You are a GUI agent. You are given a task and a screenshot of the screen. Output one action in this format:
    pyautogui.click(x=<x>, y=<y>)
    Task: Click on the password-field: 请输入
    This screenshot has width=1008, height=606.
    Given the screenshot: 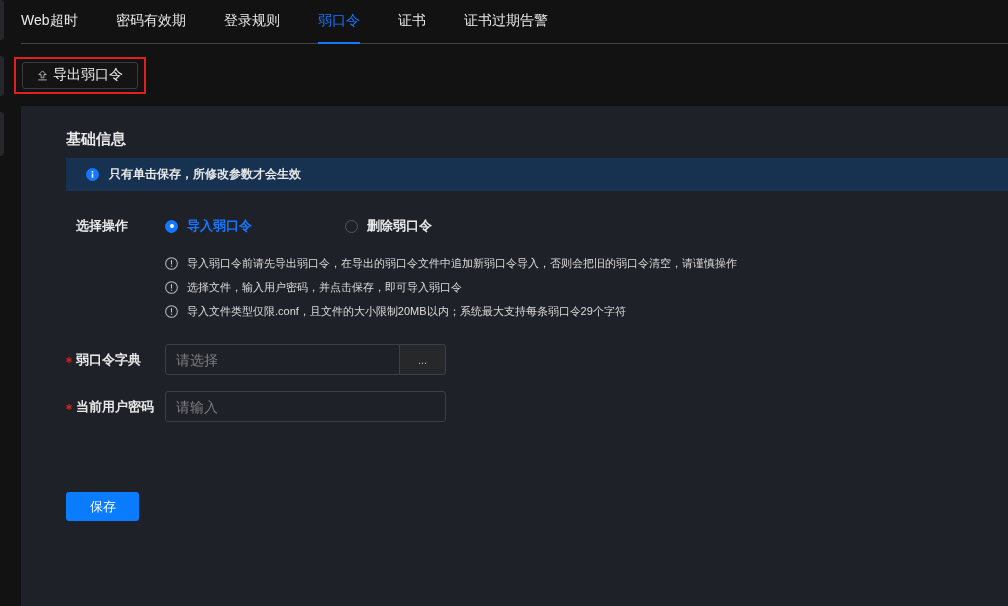 What is the action you would take?
    pyautogui.click(x=305, y=406)
    